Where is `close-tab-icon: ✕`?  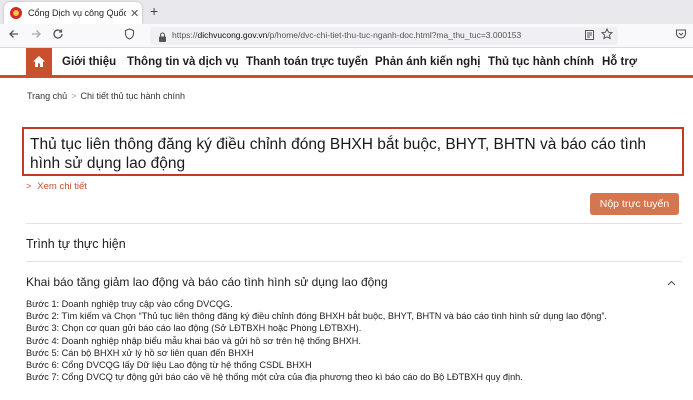
close-tab-icon: ✕ is located at coordinates (134, 13).